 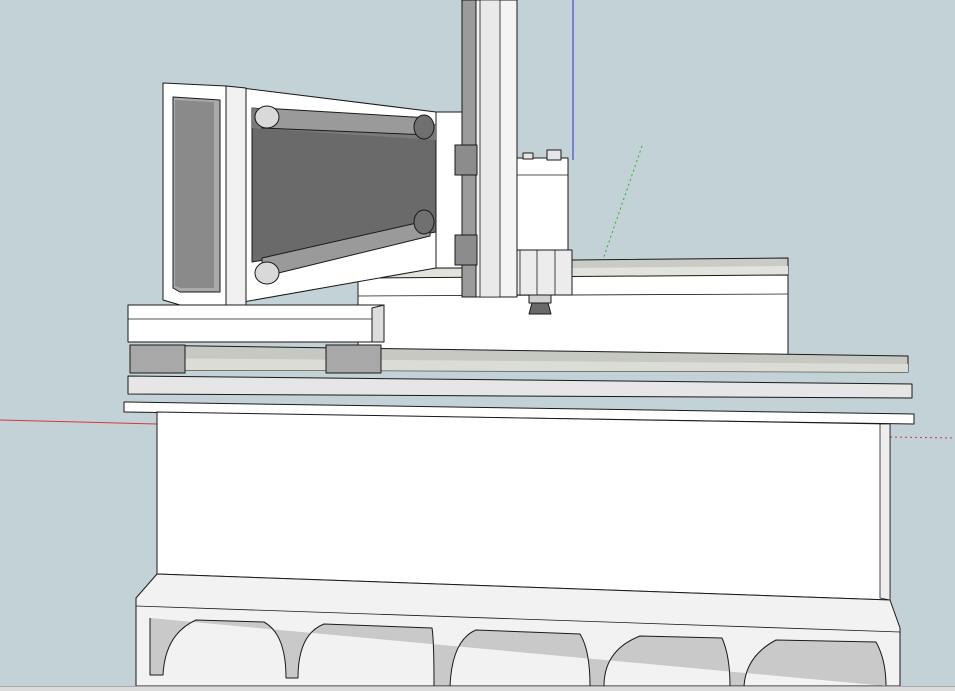 What do you see at coordinates (477, 688) in the screenshot?
I see `status-bar` at bounding box center [477, 688].